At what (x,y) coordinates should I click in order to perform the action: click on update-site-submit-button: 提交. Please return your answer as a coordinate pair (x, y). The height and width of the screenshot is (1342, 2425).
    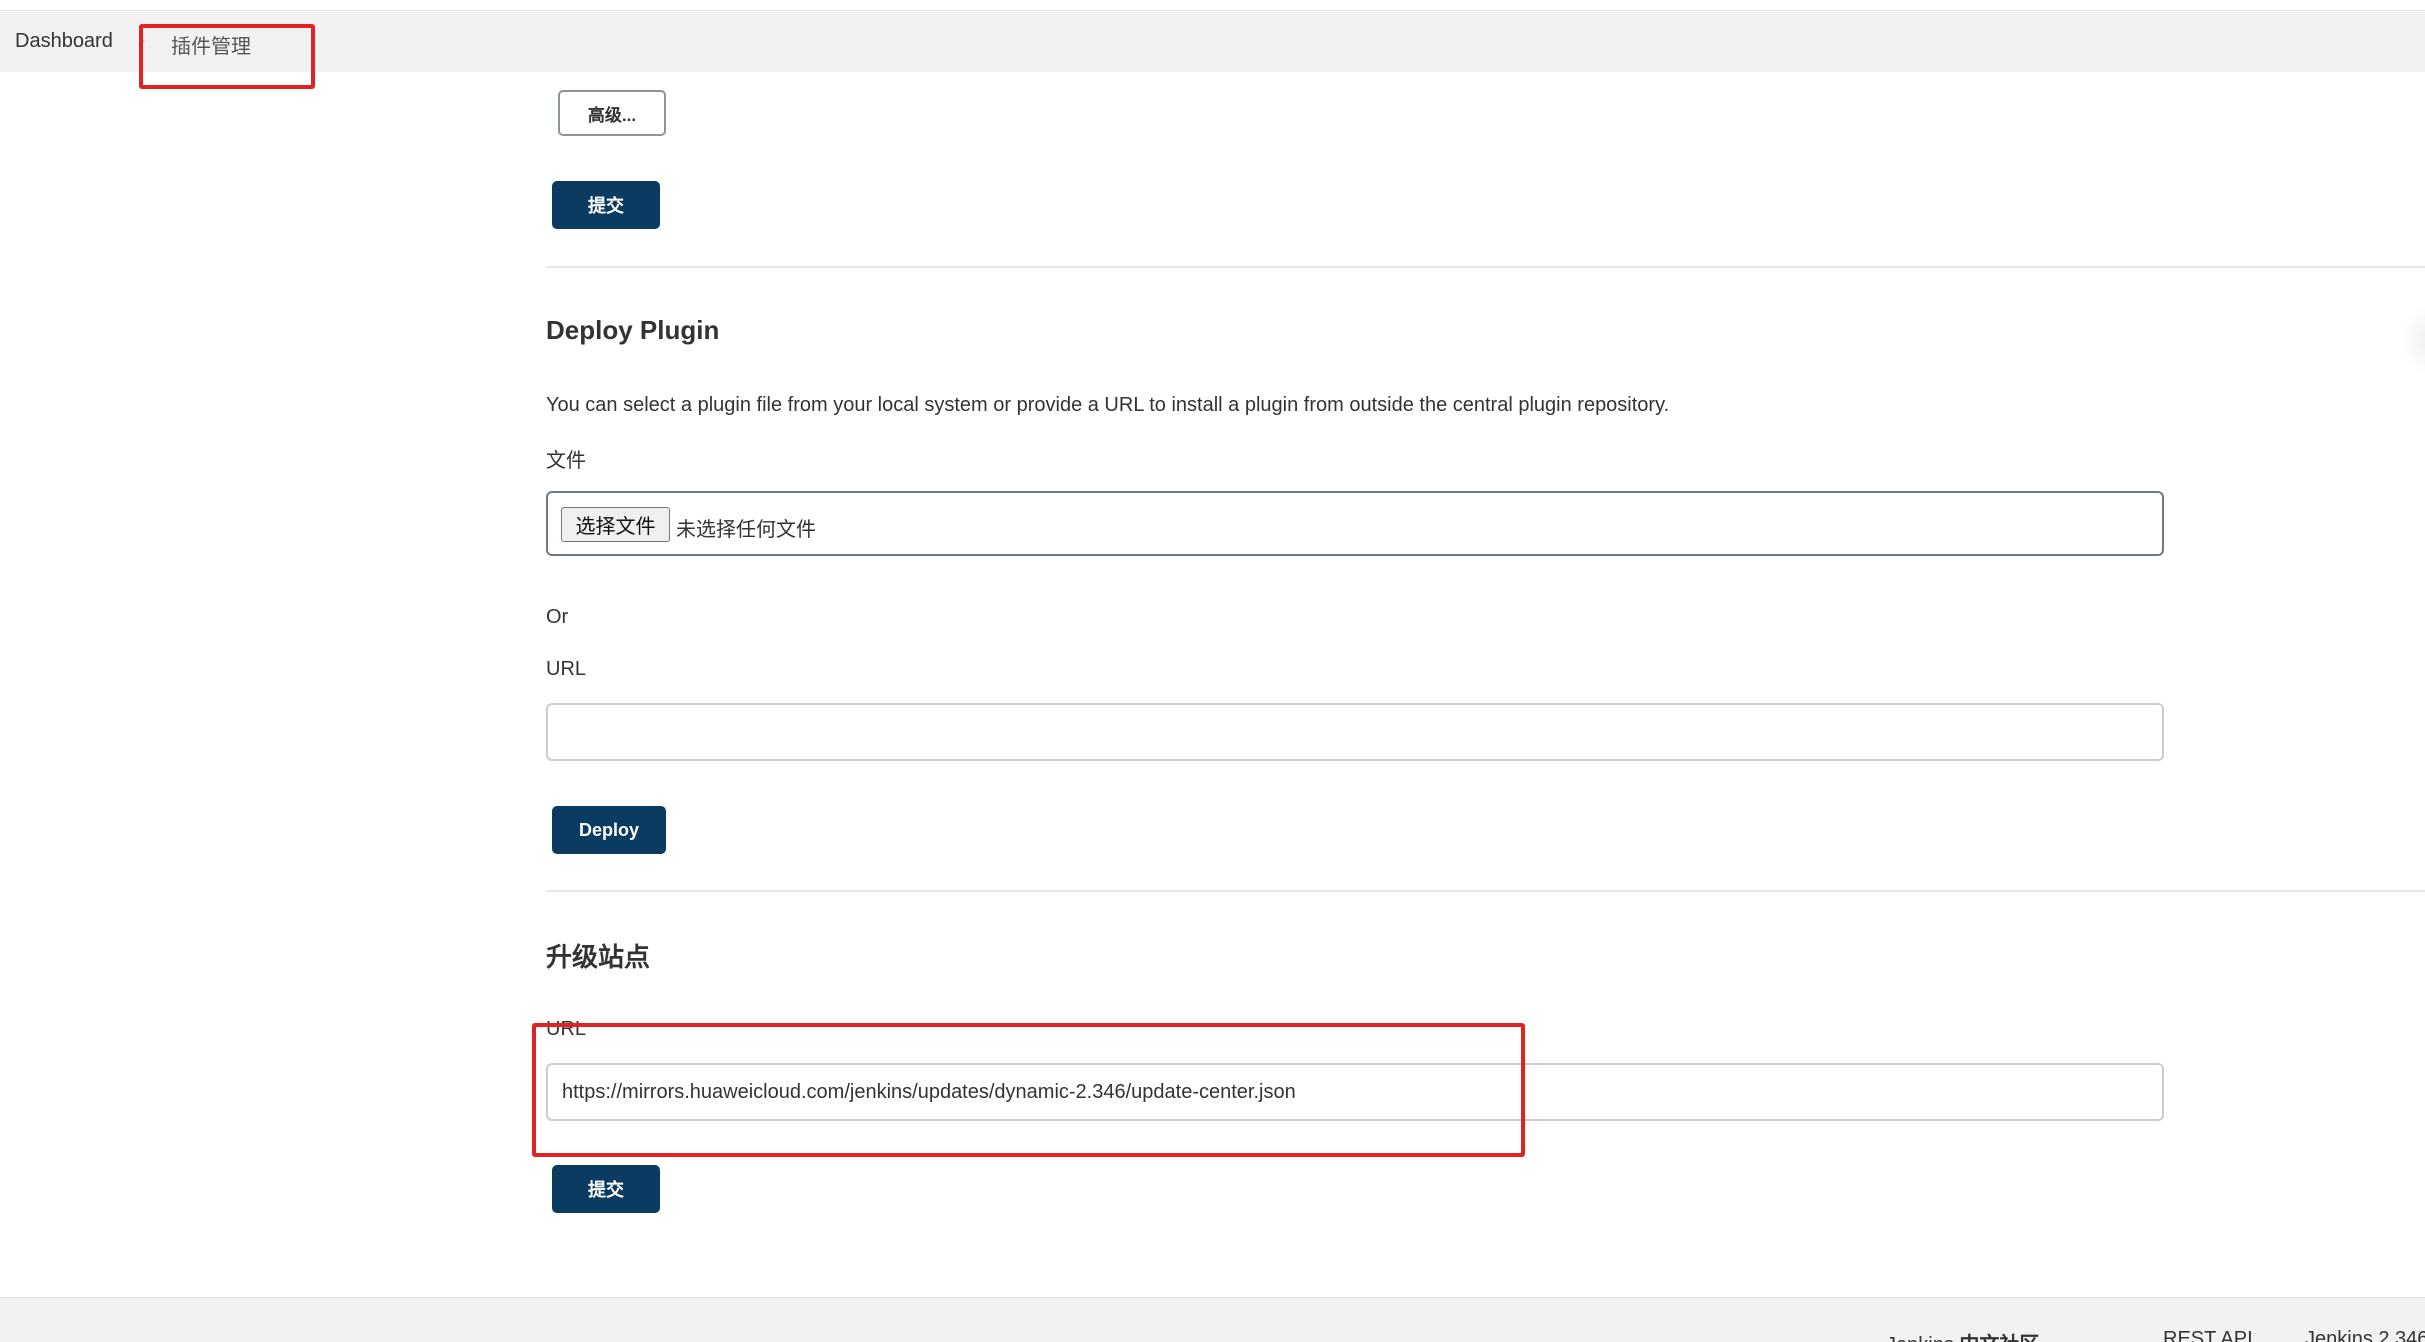
    Looking at the image, I should click on (606, 1189).